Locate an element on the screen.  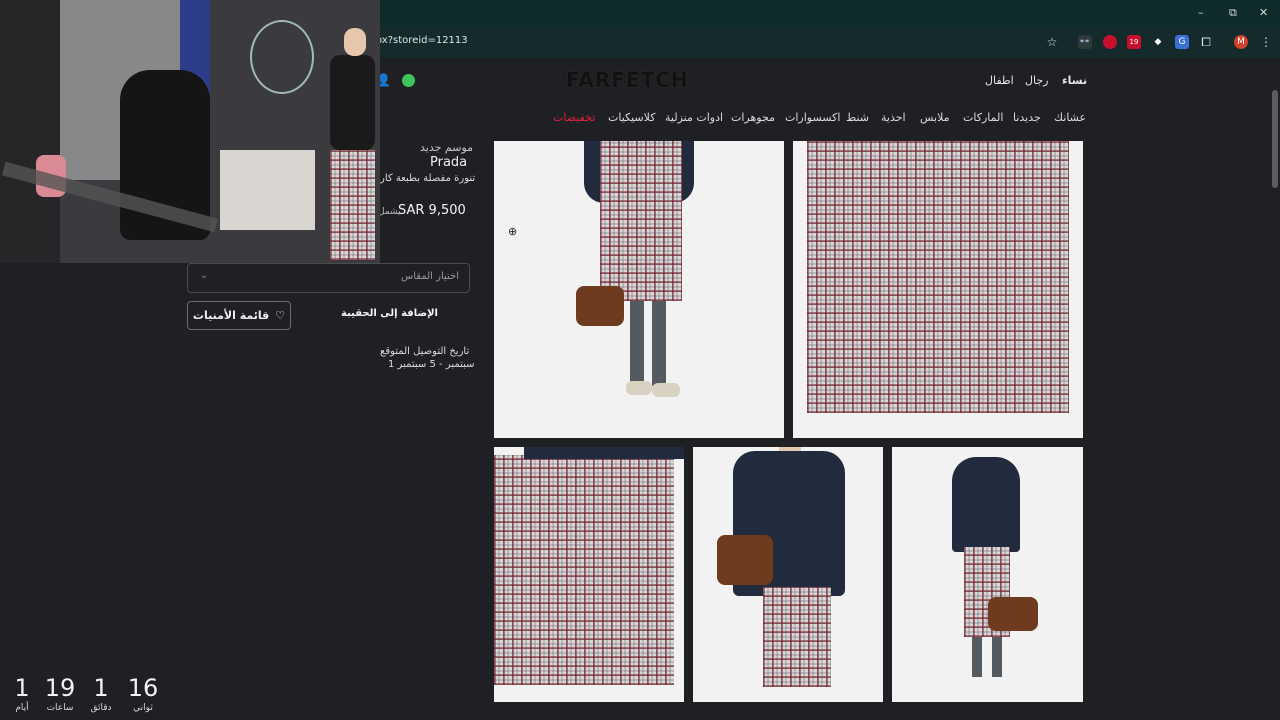
countdown-hours-label: ساعات is located at coordinates (60, 708).